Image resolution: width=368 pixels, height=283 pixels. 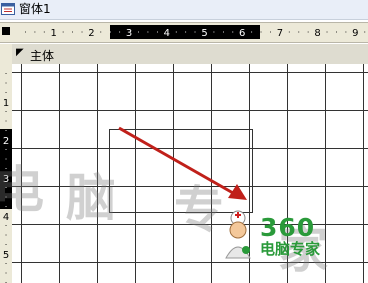 I want to click on section-arrow-icon: ◤, so click(x=20, y=52).